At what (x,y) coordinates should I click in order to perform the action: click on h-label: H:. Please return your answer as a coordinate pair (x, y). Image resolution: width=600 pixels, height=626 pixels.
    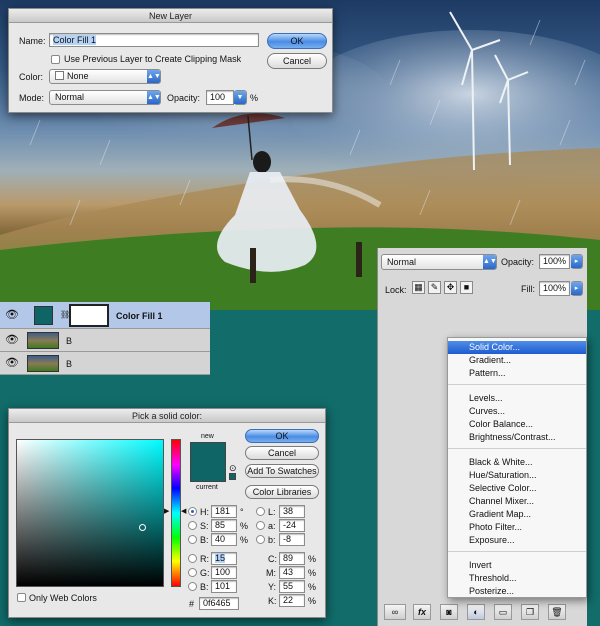
    Looking at the image, I should click on (204, 512).